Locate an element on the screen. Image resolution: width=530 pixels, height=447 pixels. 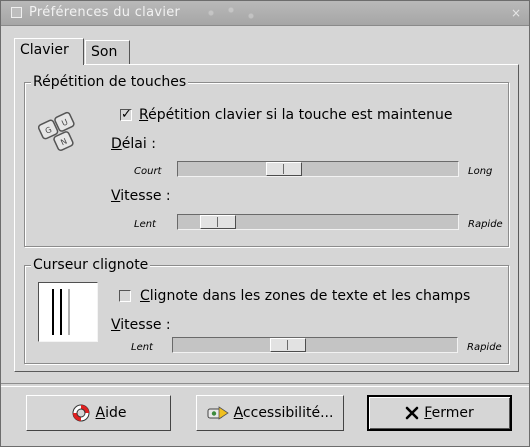
help-button: Aide is located at coordinates (98, 413).